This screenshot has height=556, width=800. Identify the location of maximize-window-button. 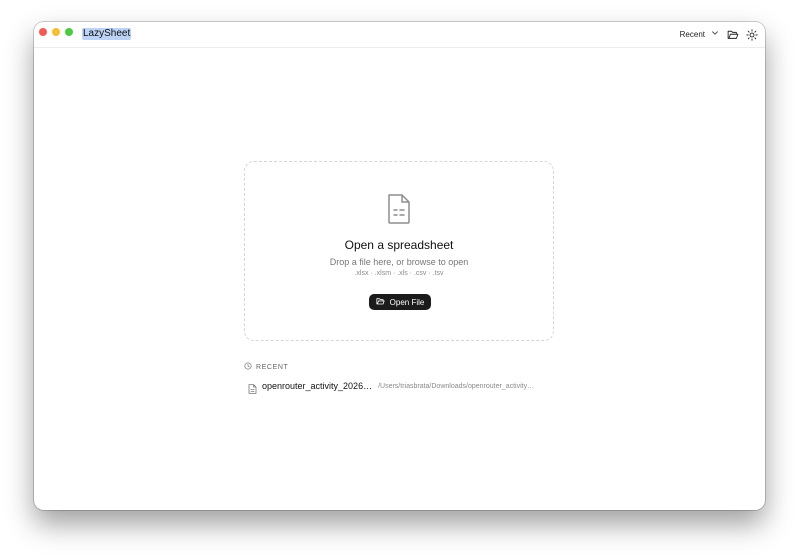
(69, 32).